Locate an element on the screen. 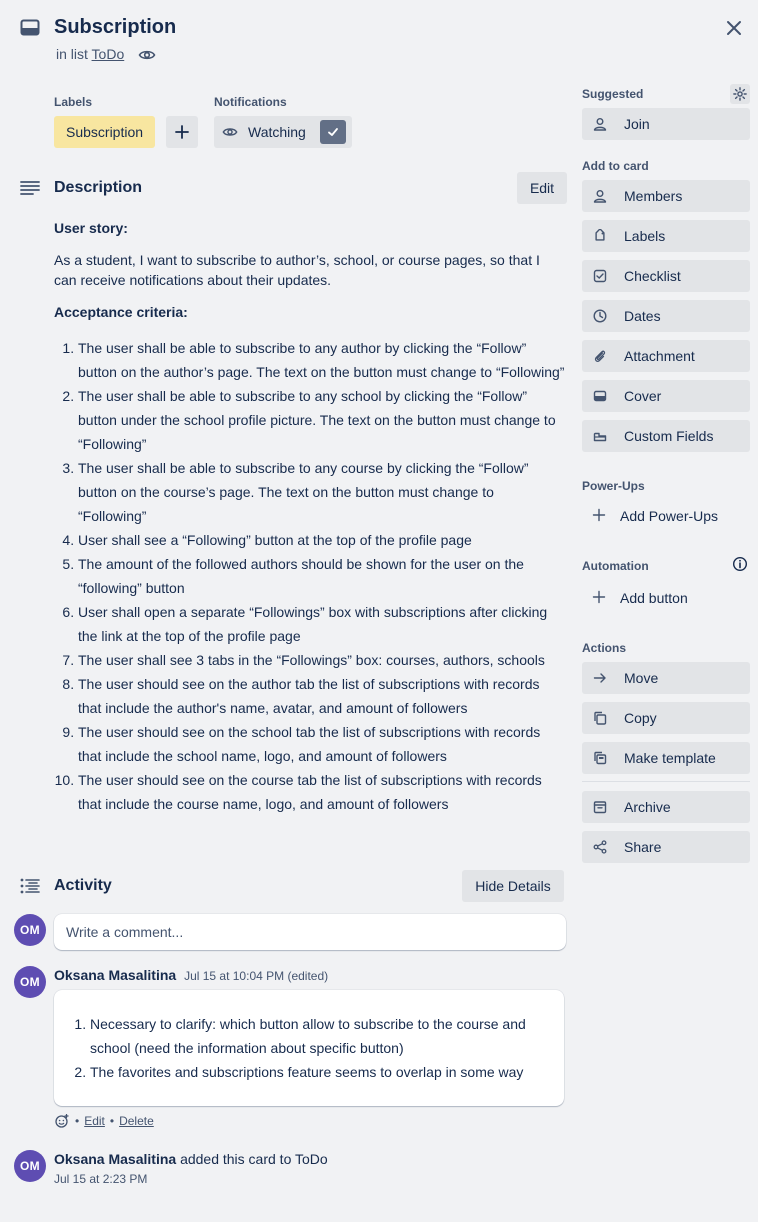 This screenshot has height=1222, width=758. activity-icon is located at coordinates (30, 886).